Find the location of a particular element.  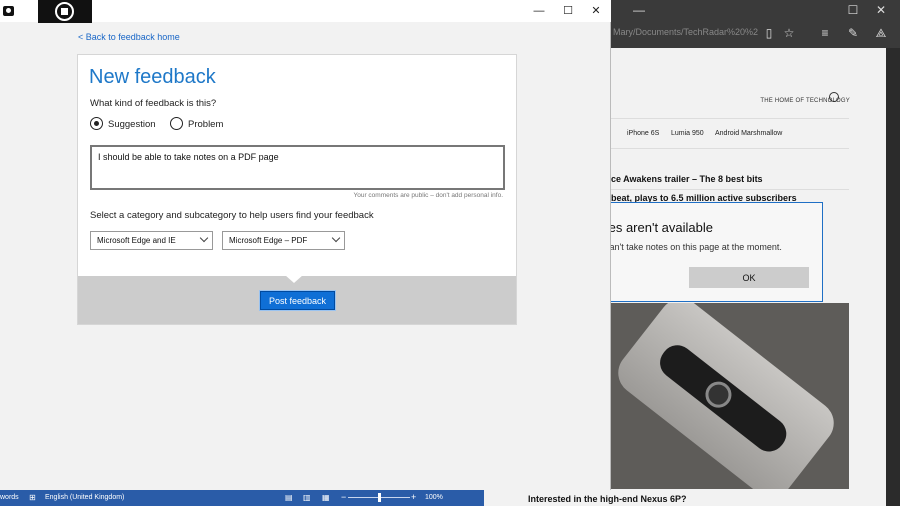

web-layout-icon: ▦ is located at coordinates (326, 497).